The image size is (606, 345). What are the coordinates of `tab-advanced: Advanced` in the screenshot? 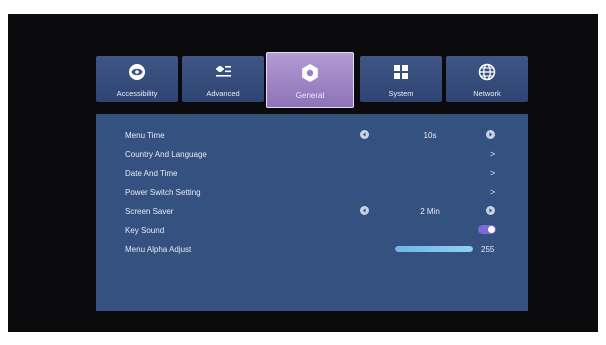 It's located at (223, 79).